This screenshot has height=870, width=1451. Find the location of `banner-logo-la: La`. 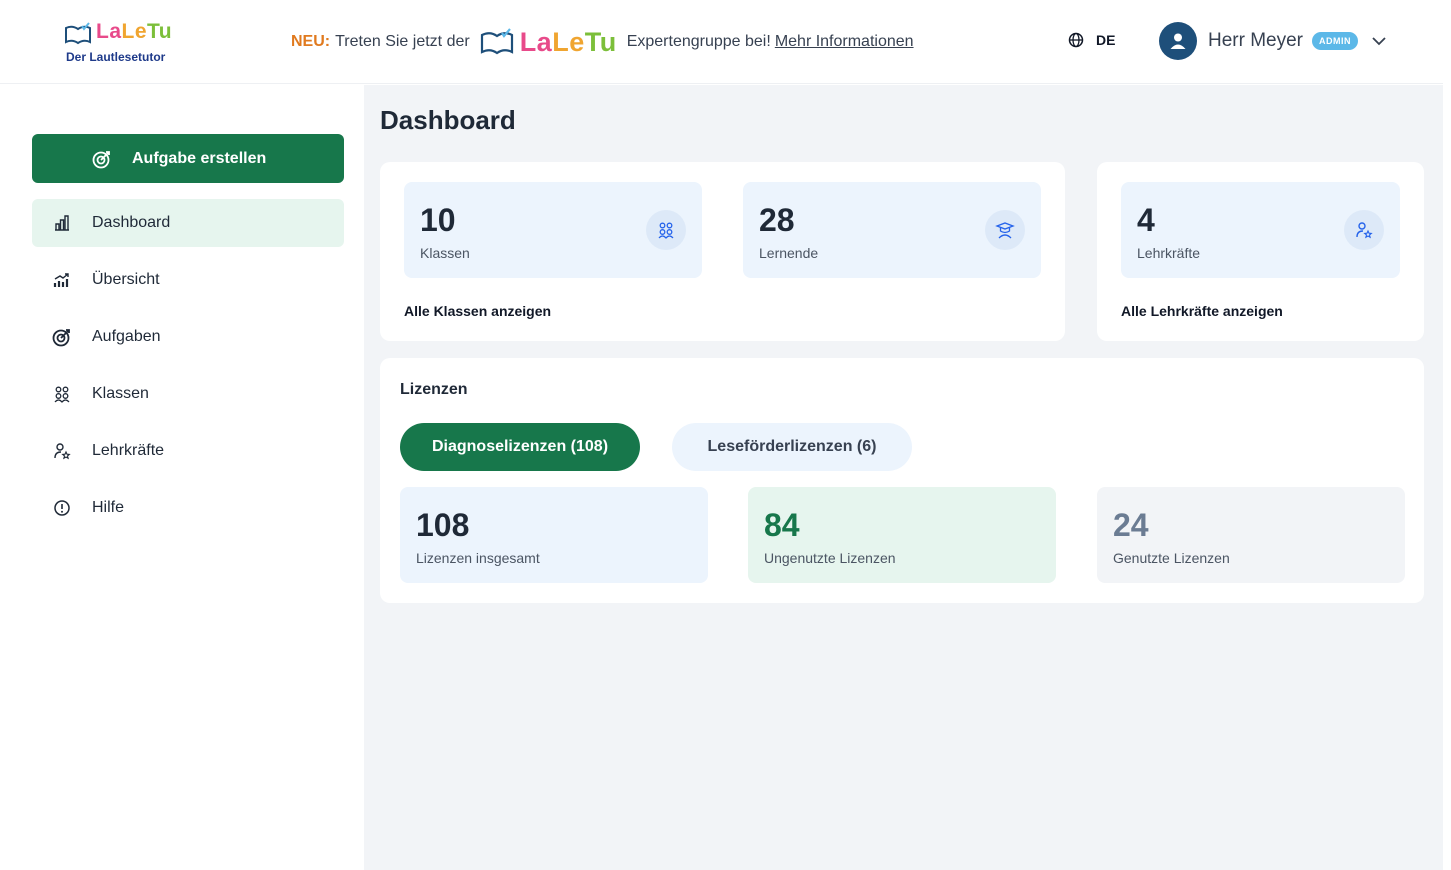

banner-logo-la: La is located at coordinates (536, 41).